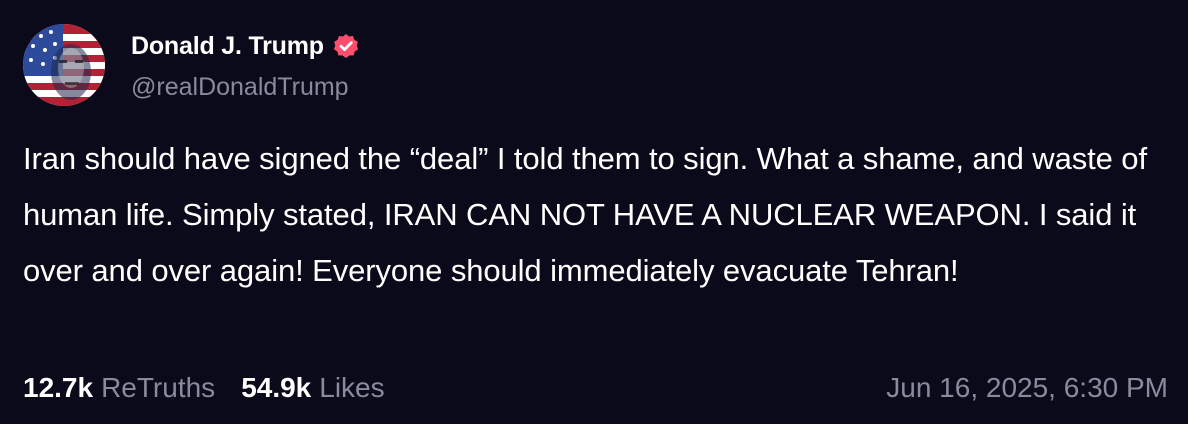  What do you see at coordinates (58, 387) in the screenshot?
I see `retruths-count: 12.7k` at bounding box center [58, 387].